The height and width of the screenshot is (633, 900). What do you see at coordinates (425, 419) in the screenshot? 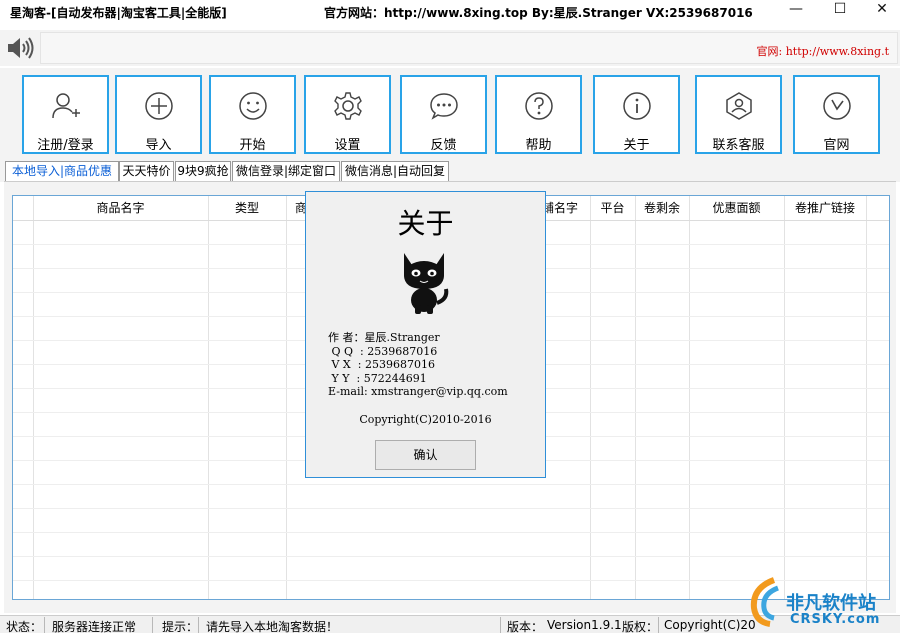
I see `dialog-copyright: Copyright(C)2010-2016` at bounding box center [425, 419].